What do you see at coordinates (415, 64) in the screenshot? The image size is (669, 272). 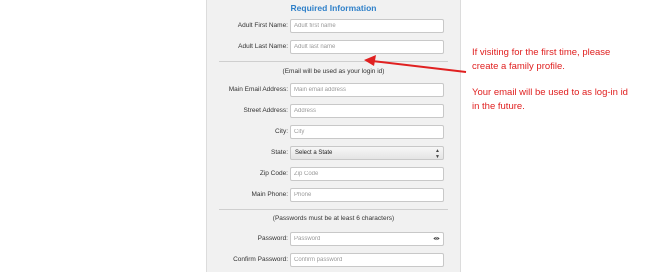 I see `annotation-arrow` at bounding box center [415, 64].